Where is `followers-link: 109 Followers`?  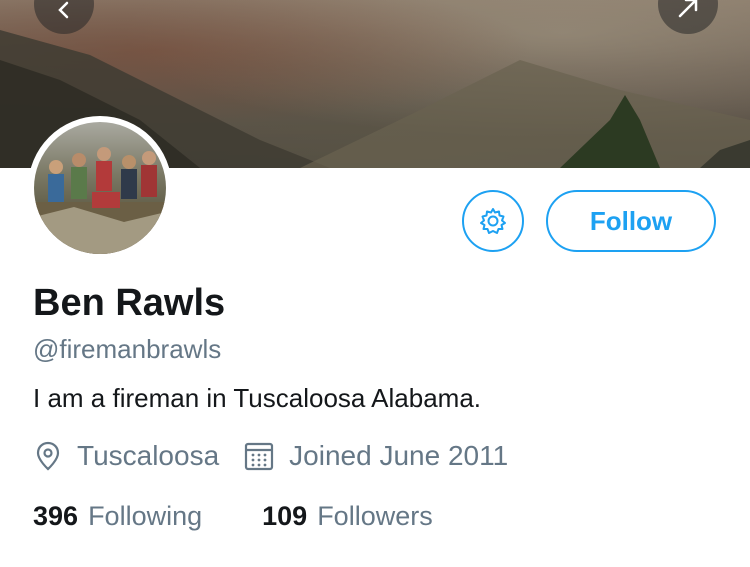 followers-link: 109 Followers is located at coordinates (347, 516).